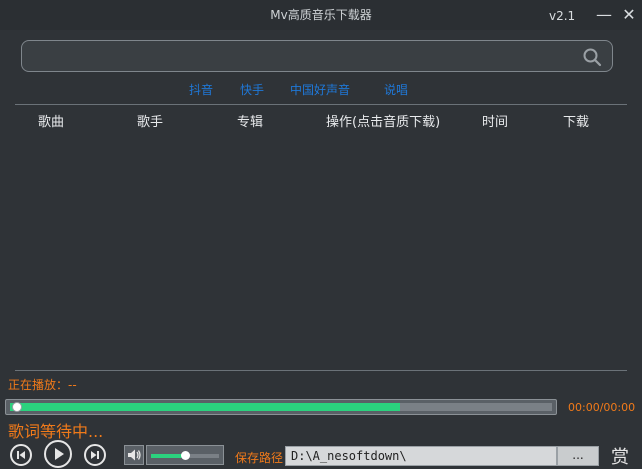  What do you see at coordinates (604, 15) in the screenshot?
I see `minimize-button: —` at bounding box center [604, 15].